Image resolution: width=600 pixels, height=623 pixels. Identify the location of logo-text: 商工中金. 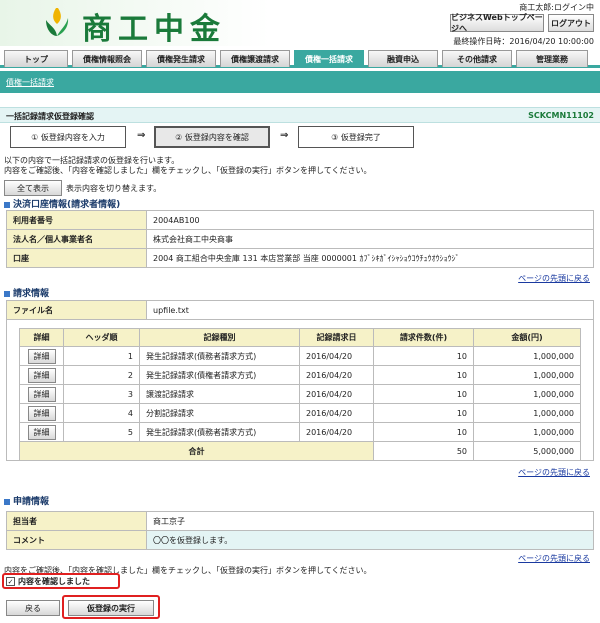
(154, 29).